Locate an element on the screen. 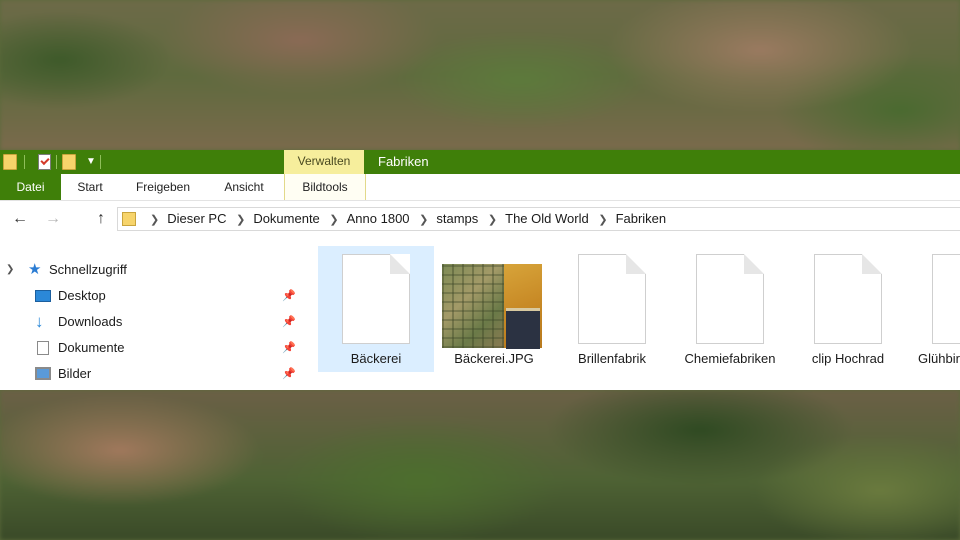 The width and height of the screenshot is (960, 540). star-icon: ★ is located at coordinates (35, 269).